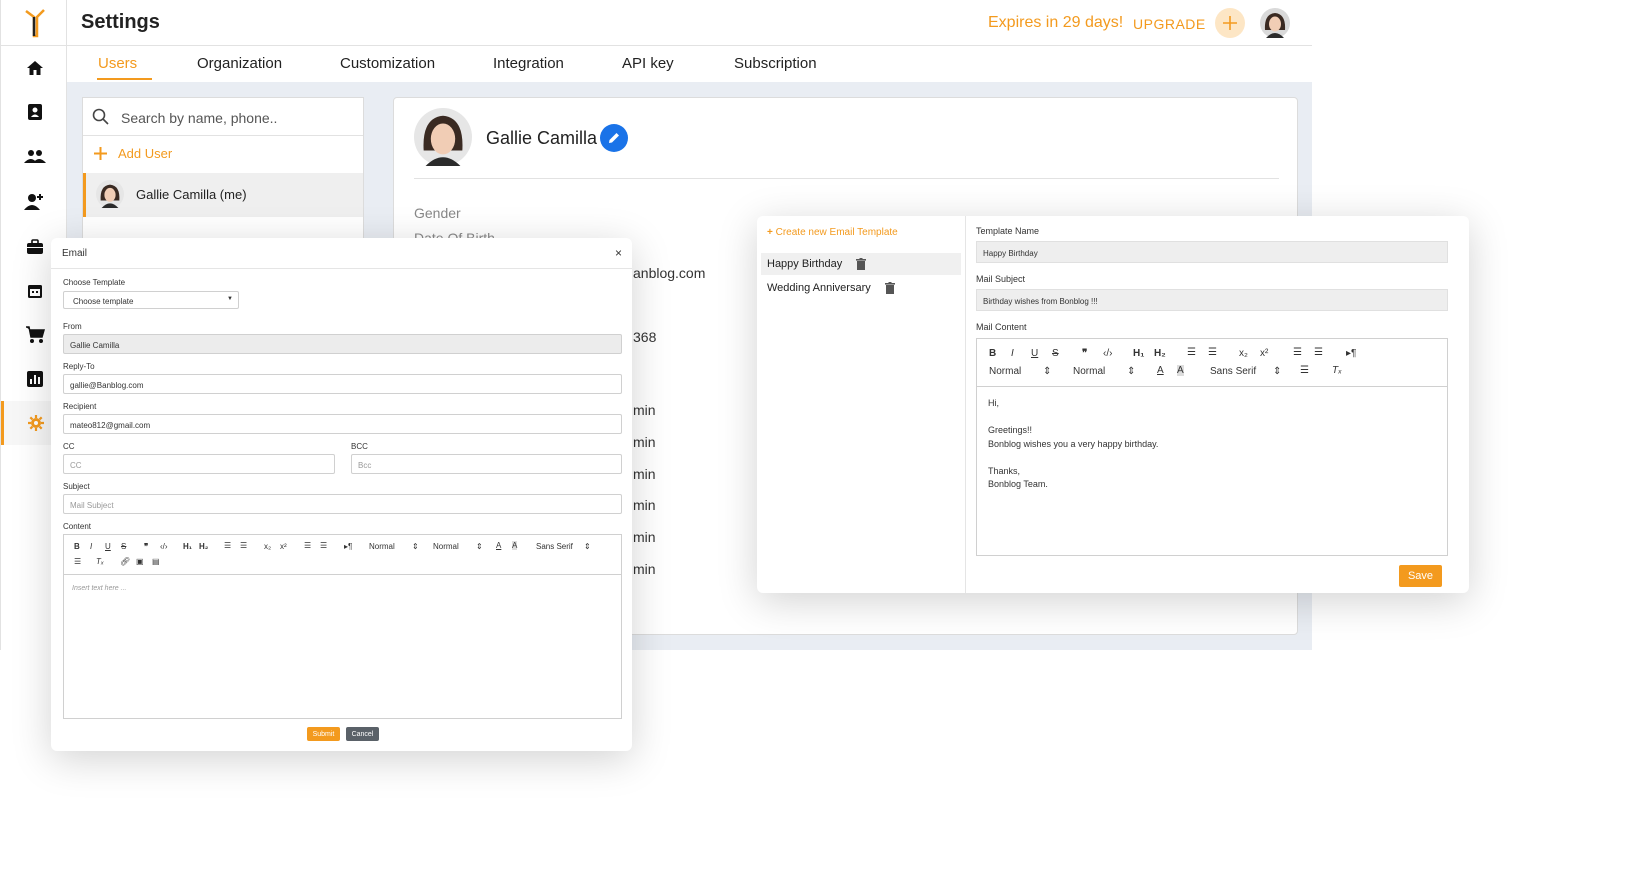 This screenshot has height=880, width=1632. Describe the element at coordinates (1212, 252) in the screenshot. I see `template-name-field: Happy Birthday` at that location.